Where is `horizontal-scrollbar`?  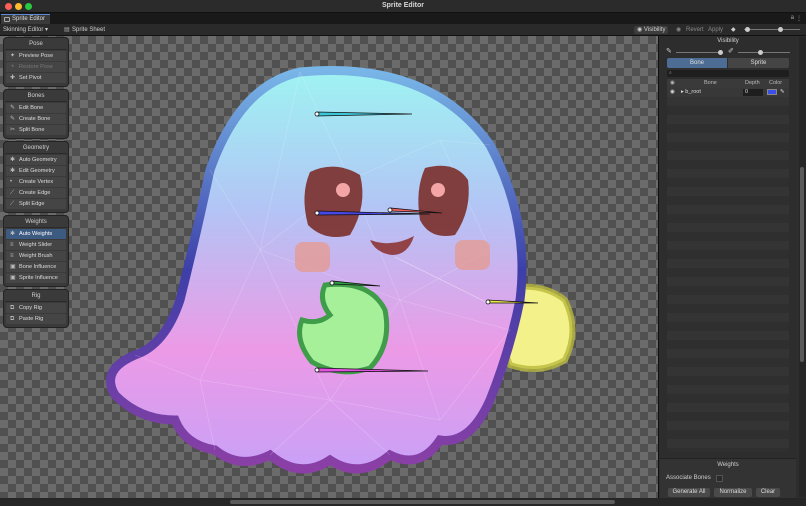
horizontal-scrollbar is located at coordinates (403, 502).